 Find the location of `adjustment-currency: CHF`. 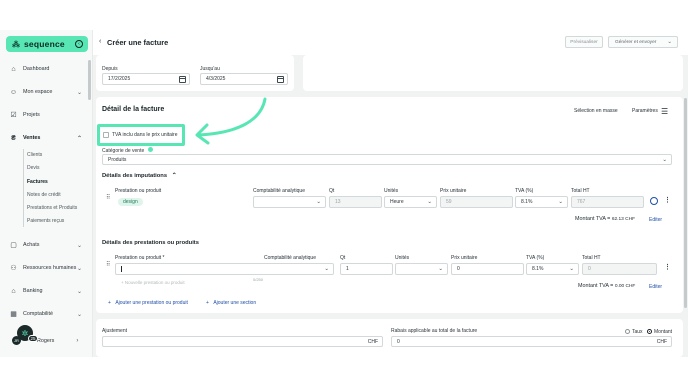

adjustment-currency: CHF is located at coordinates (372, 341).